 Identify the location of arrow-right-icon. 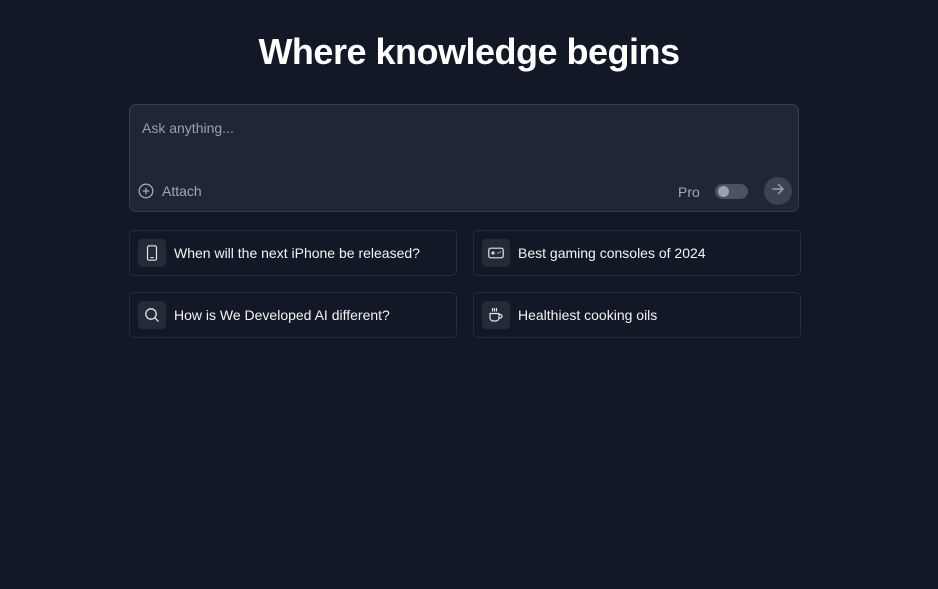
(778, 191).